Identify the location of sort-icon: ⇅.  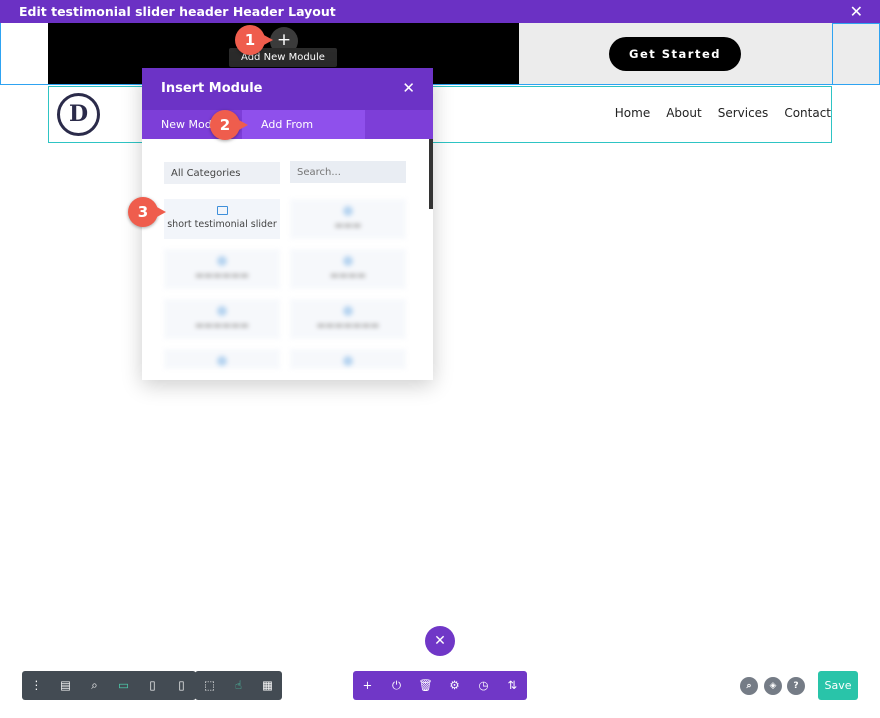
(512, 685).